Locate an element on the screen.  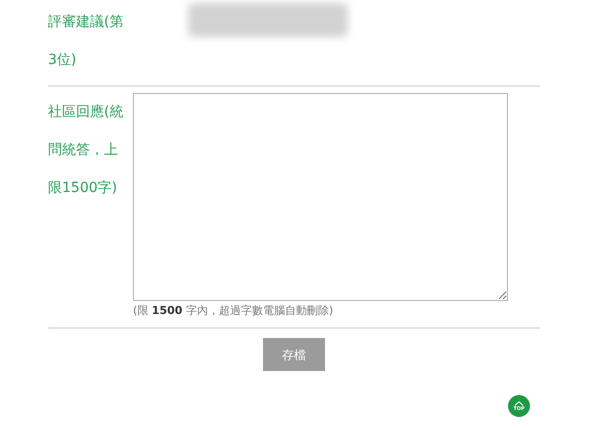
row-label: 社區回應(統問統答，上限1500字) is located at coordinates (86, 150).